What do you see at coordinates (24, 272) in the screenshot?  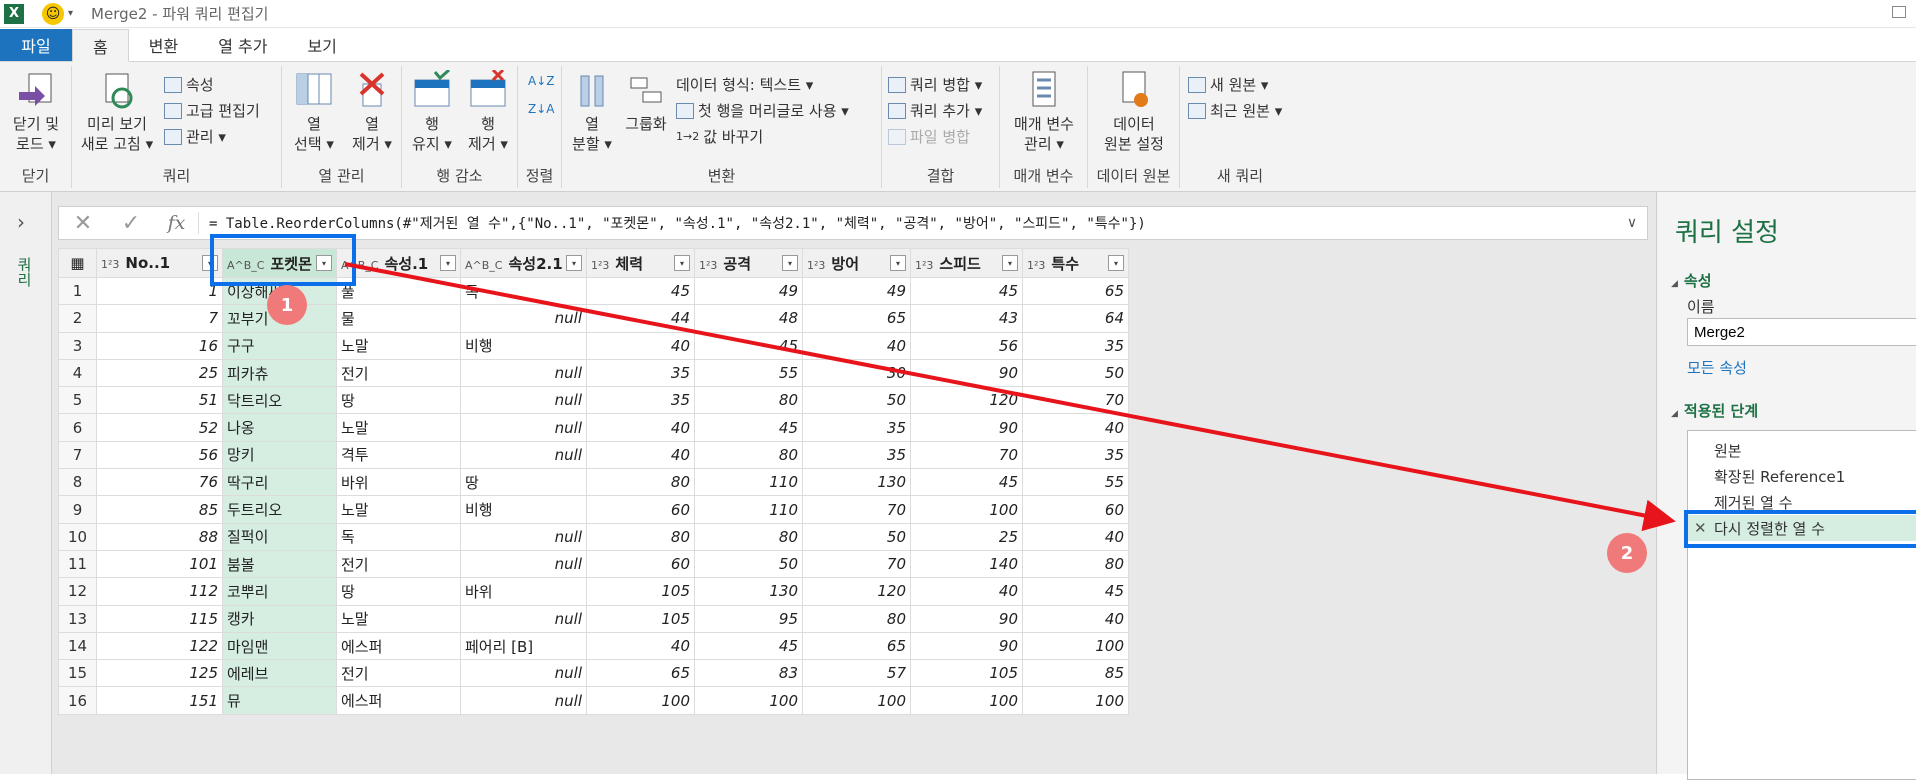 I see `queries-pane-label: 쿼리` at bounding box center [24, 272].